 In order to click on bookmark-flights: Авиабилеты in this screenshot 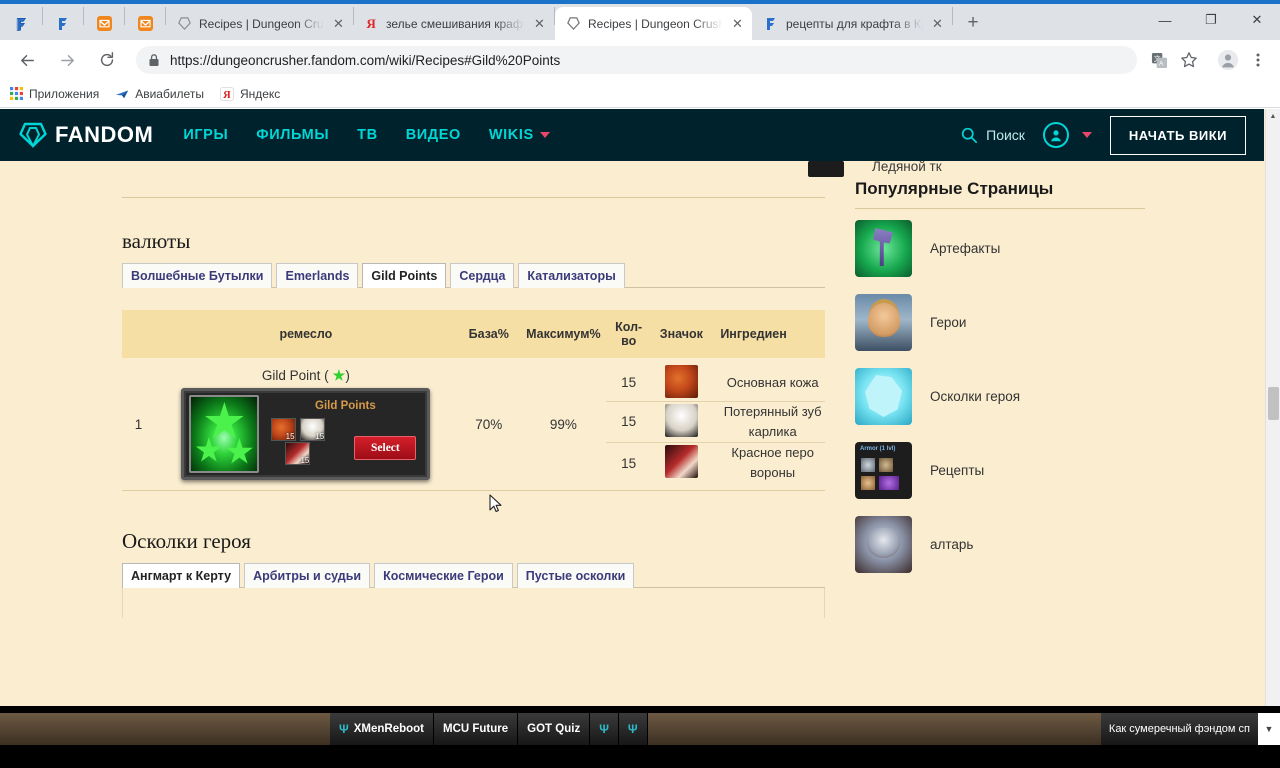, I will do `click(159, 94)`.